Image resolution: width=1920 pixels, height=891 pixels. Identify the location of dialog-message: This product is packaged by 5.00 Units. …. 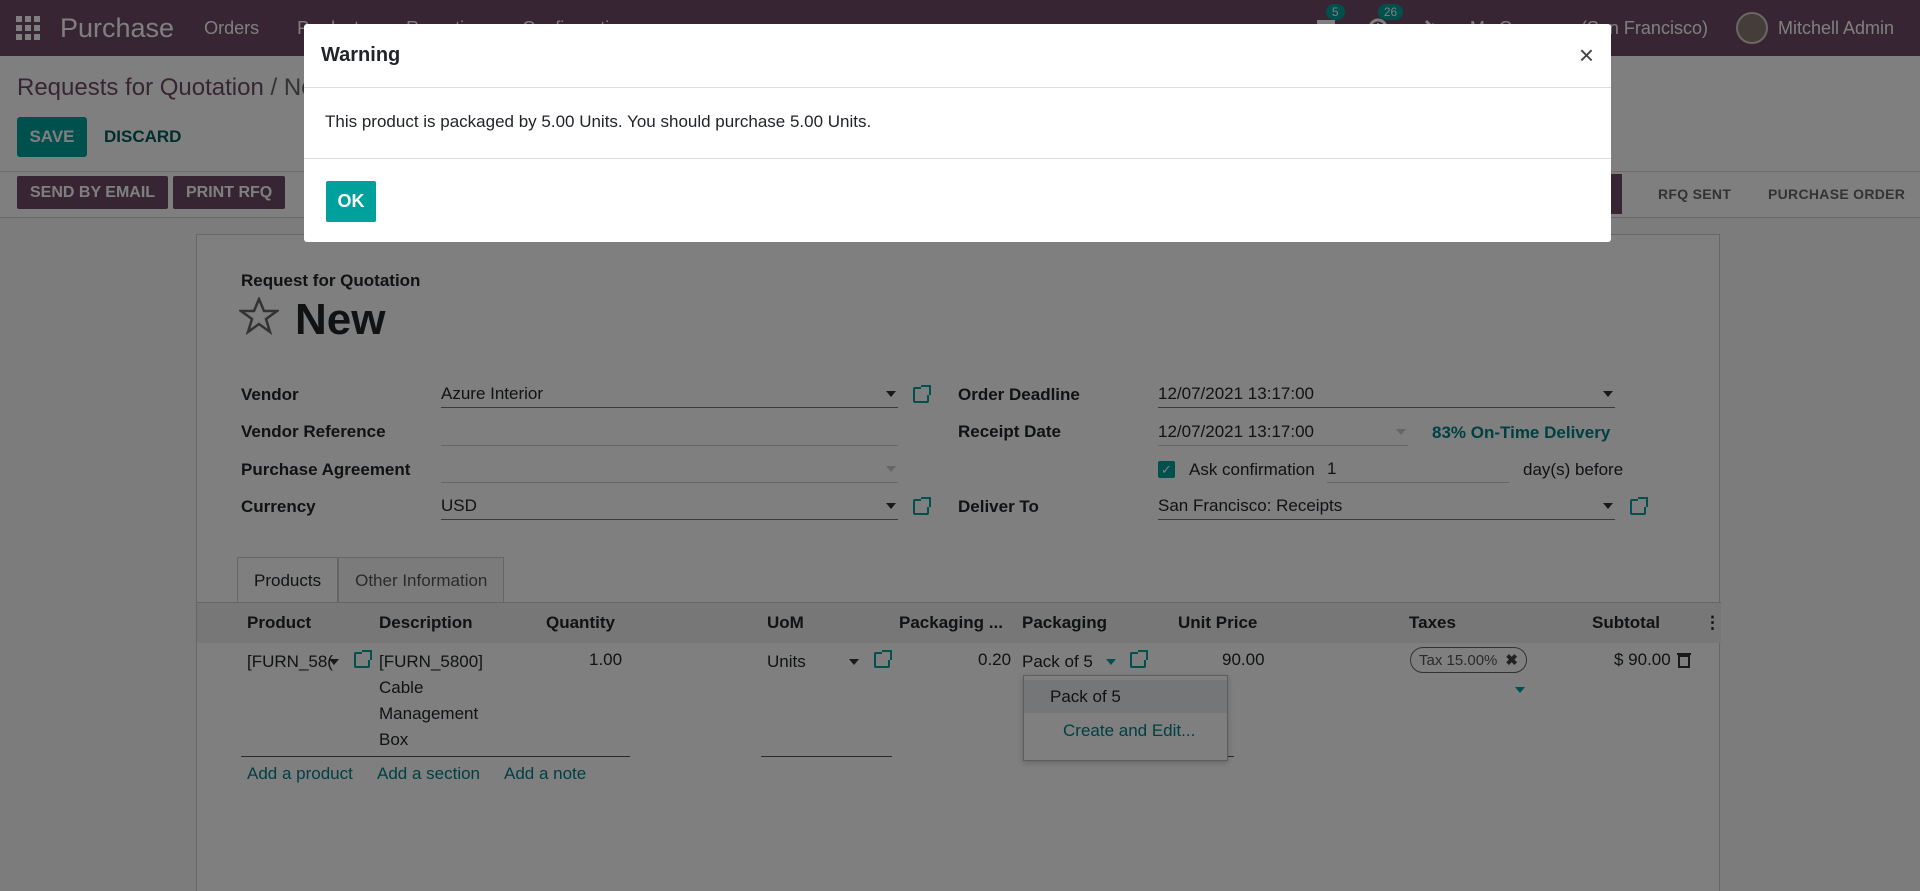
(598, 121).